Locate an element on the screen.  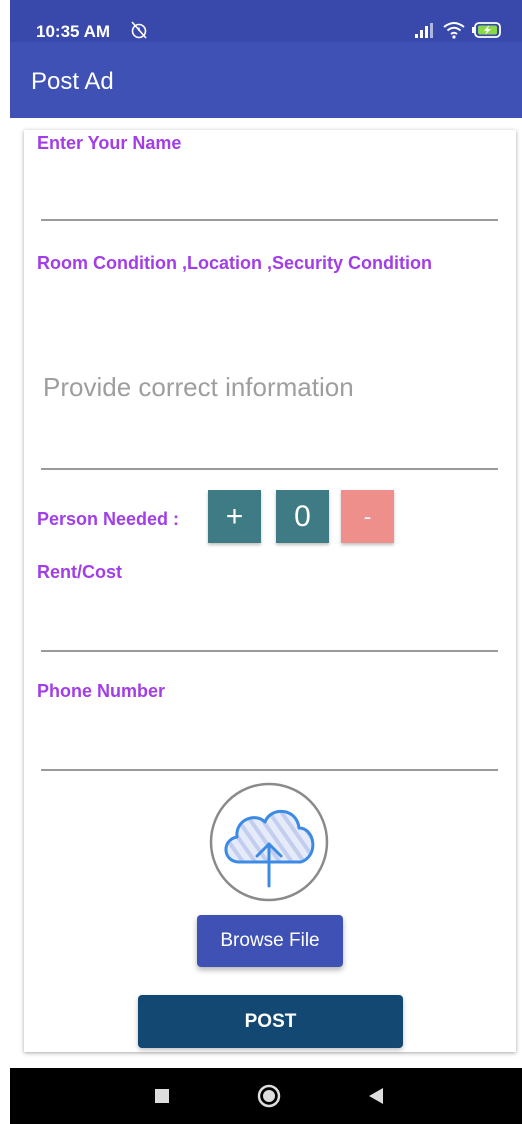
person-count: 0 is located at coordinates (302, 516).